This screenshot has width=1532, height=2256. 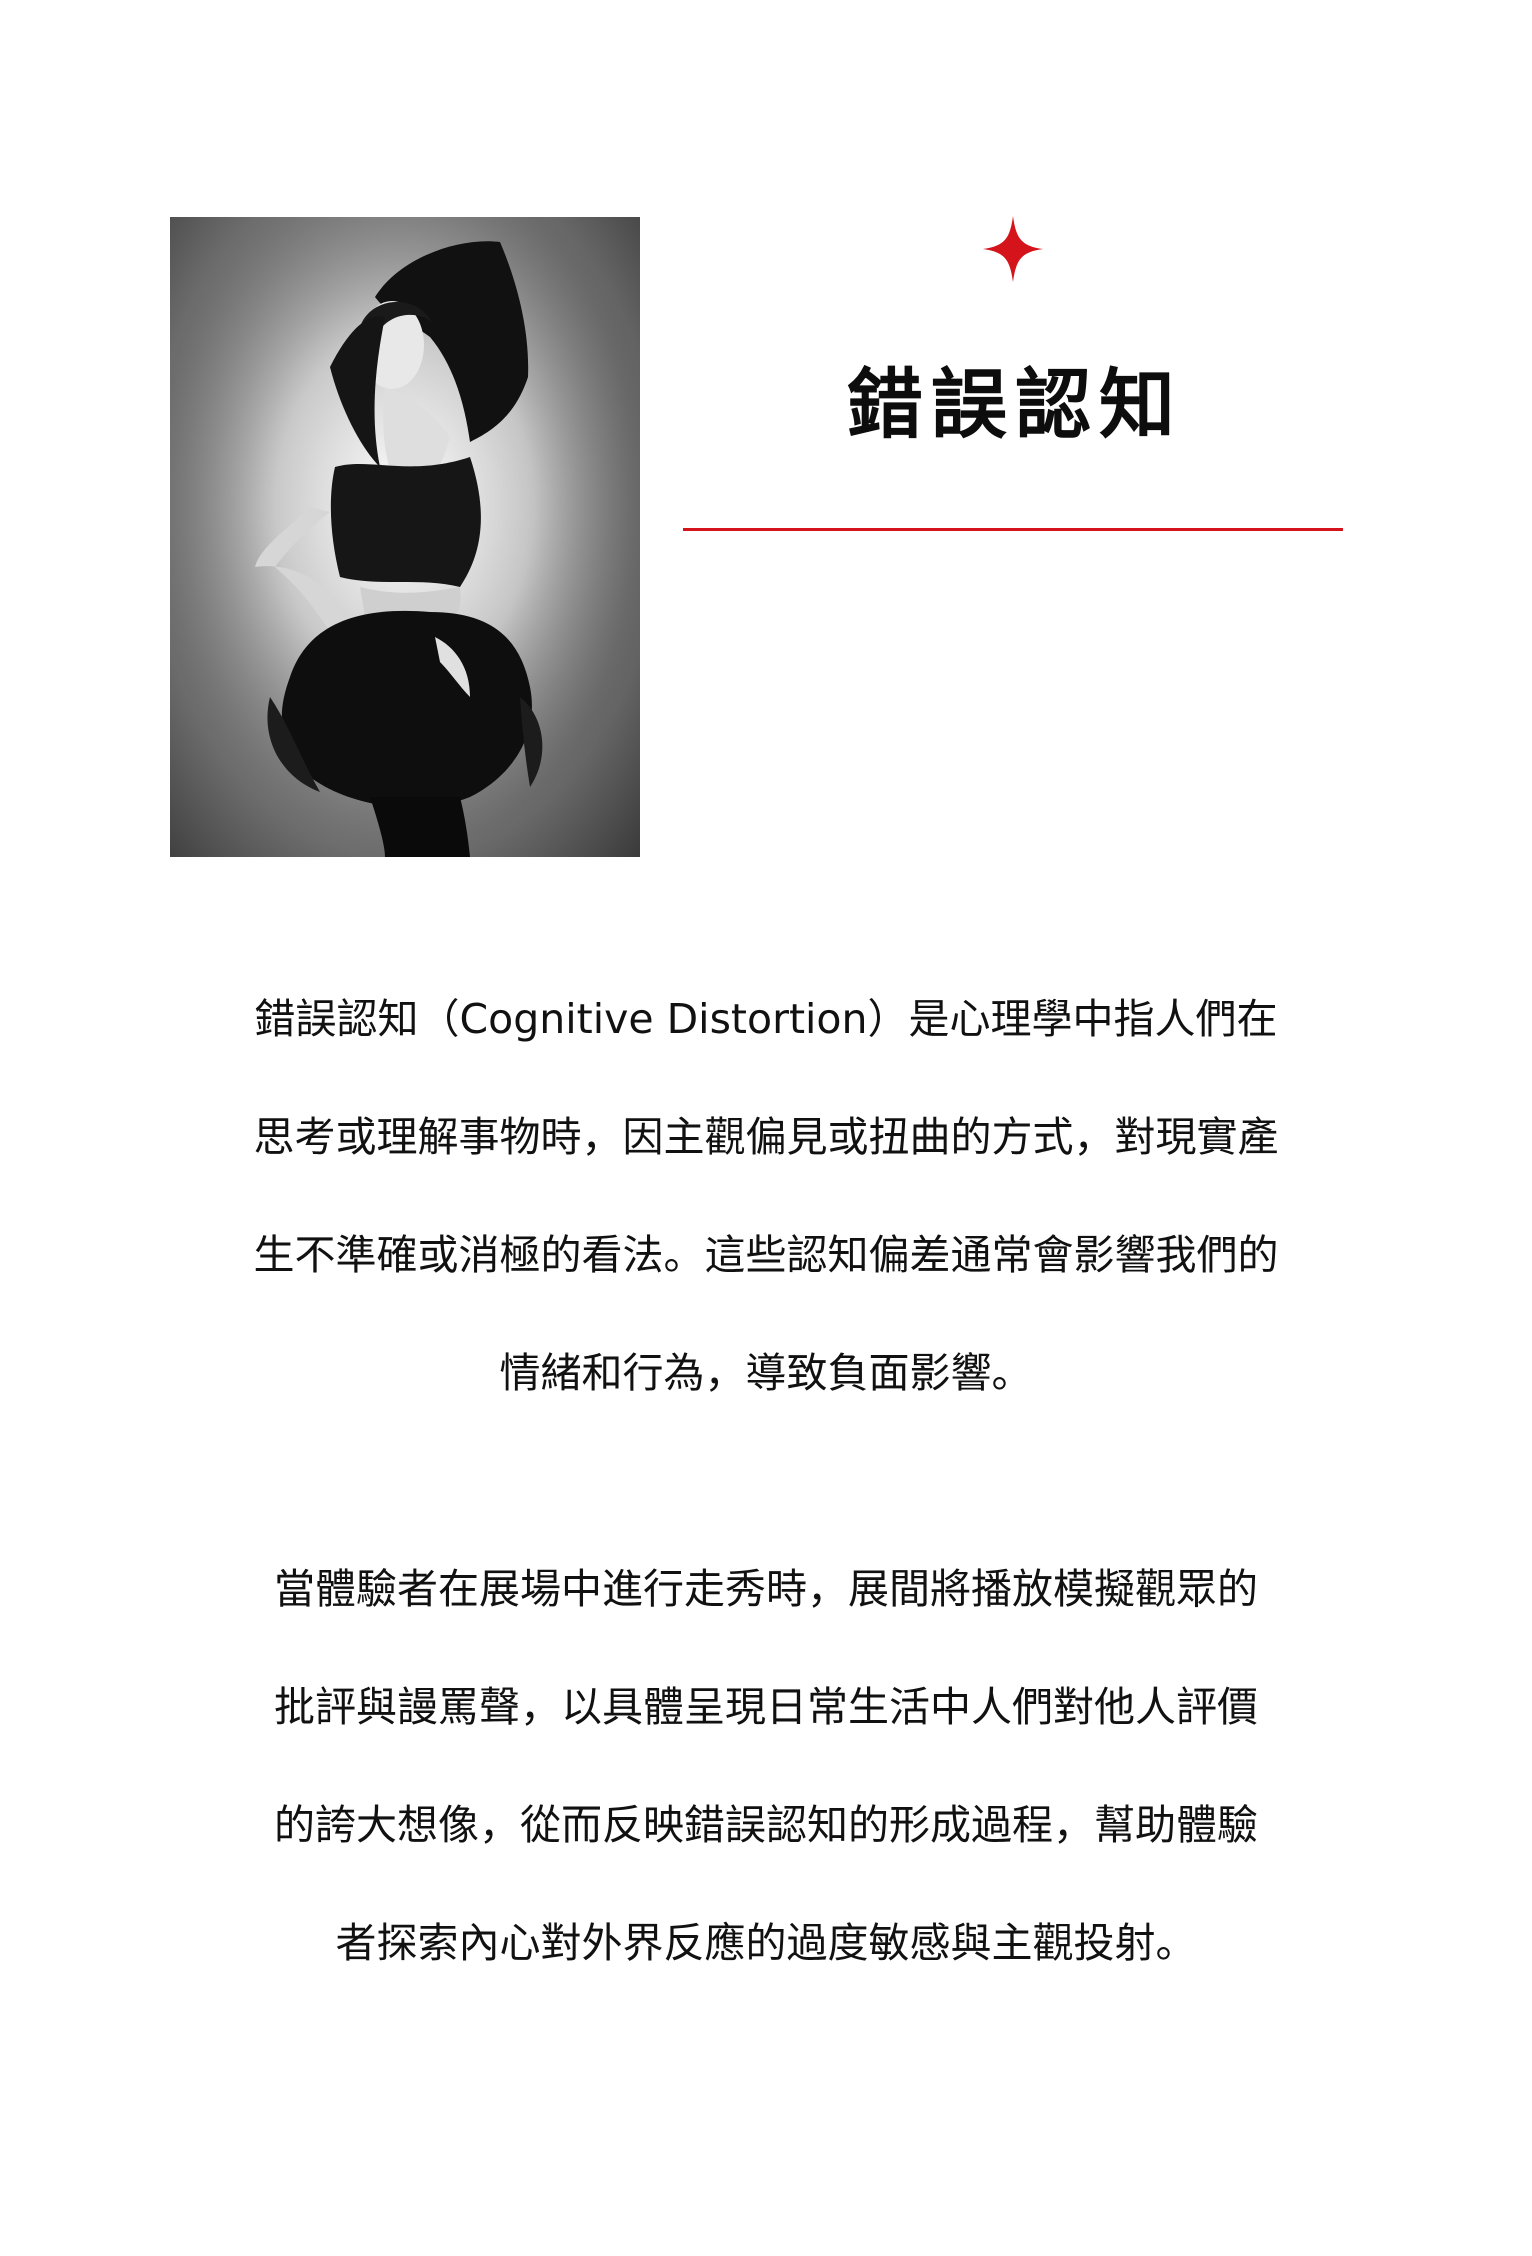 I want to click on title-divider, so click(x=1013, y=529).